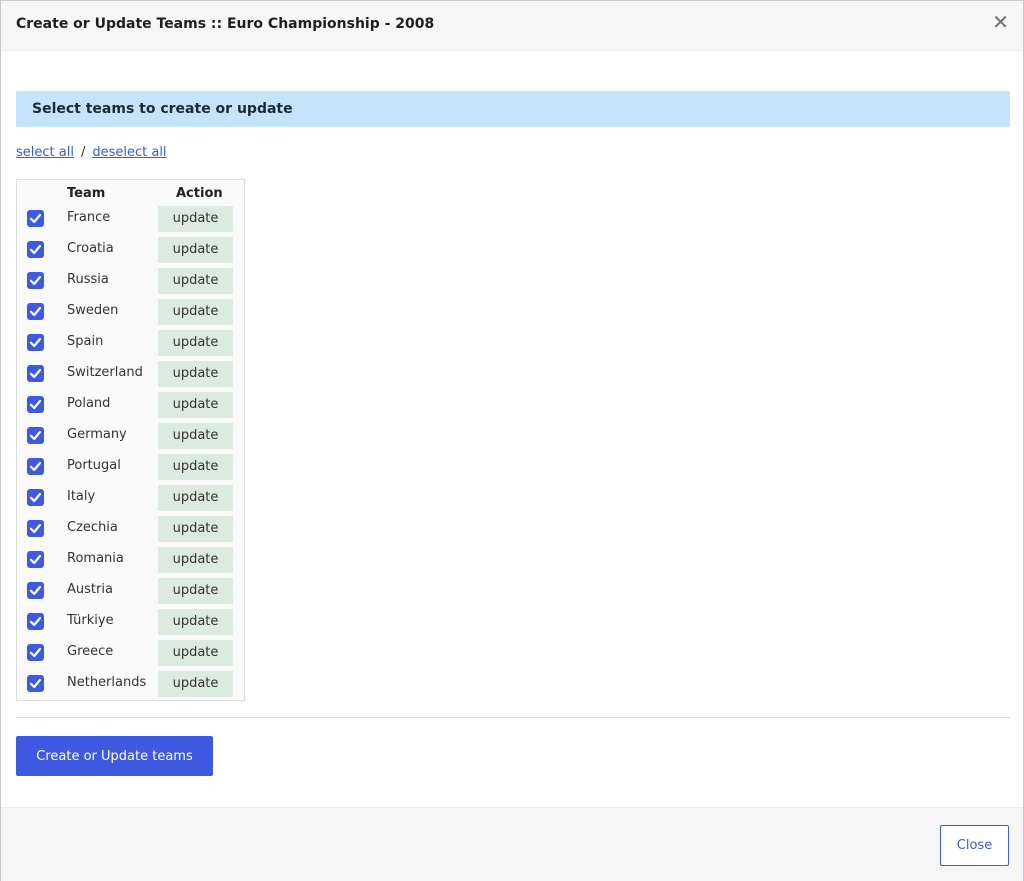 This screenshot has width=1024, height=881. Describe the element at coordinates (45, 152) in the screenshot. I see `select-all-link: select all` at that location.